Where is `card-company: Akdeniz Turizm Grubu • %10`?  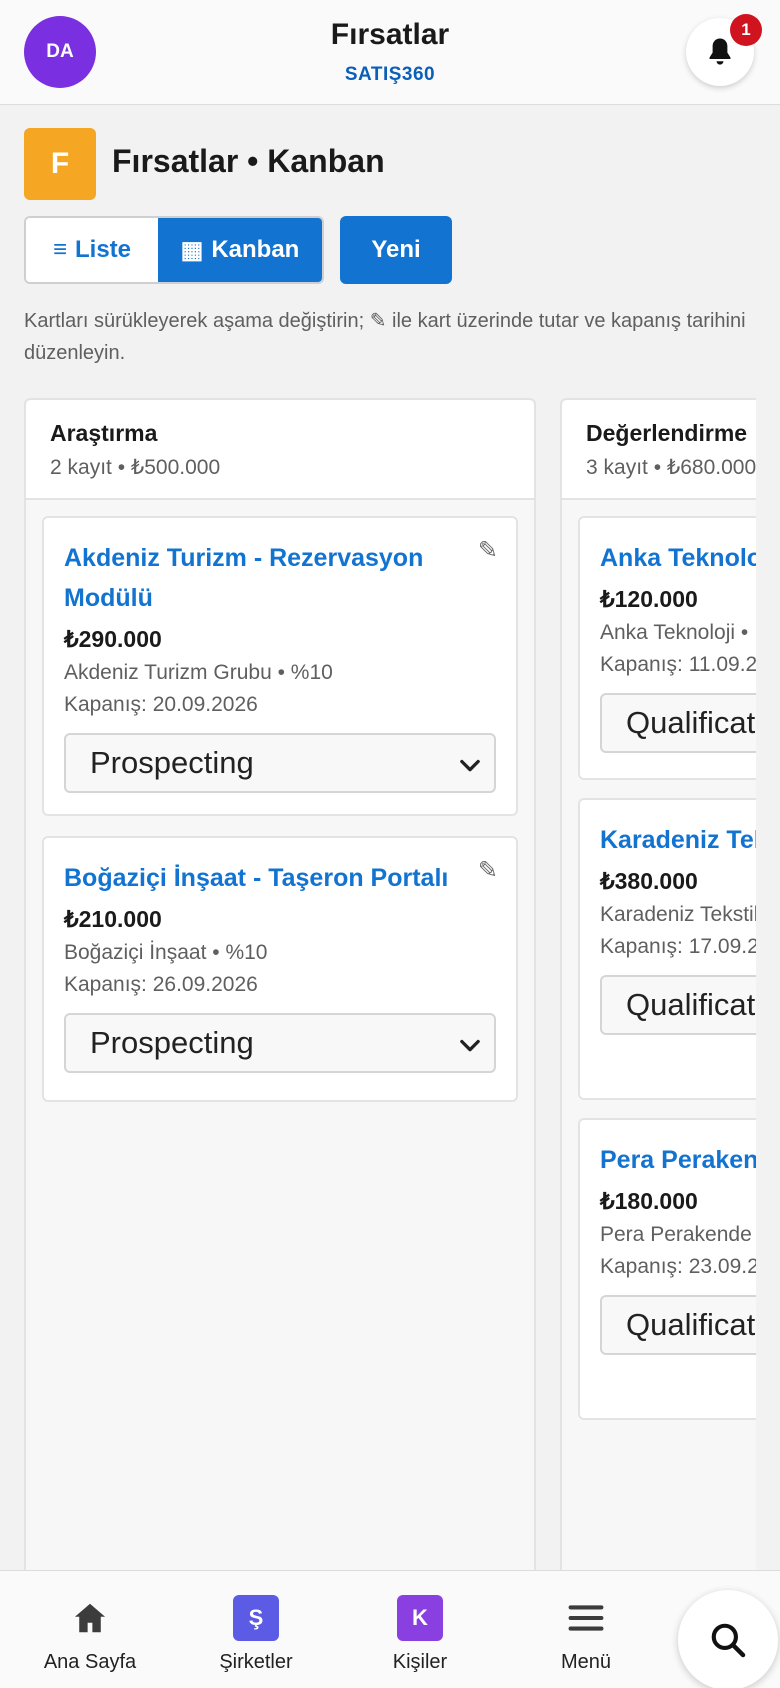 card-company: Akdeniz Turizm Grubu • %10 is located at coordinates (198, 672).